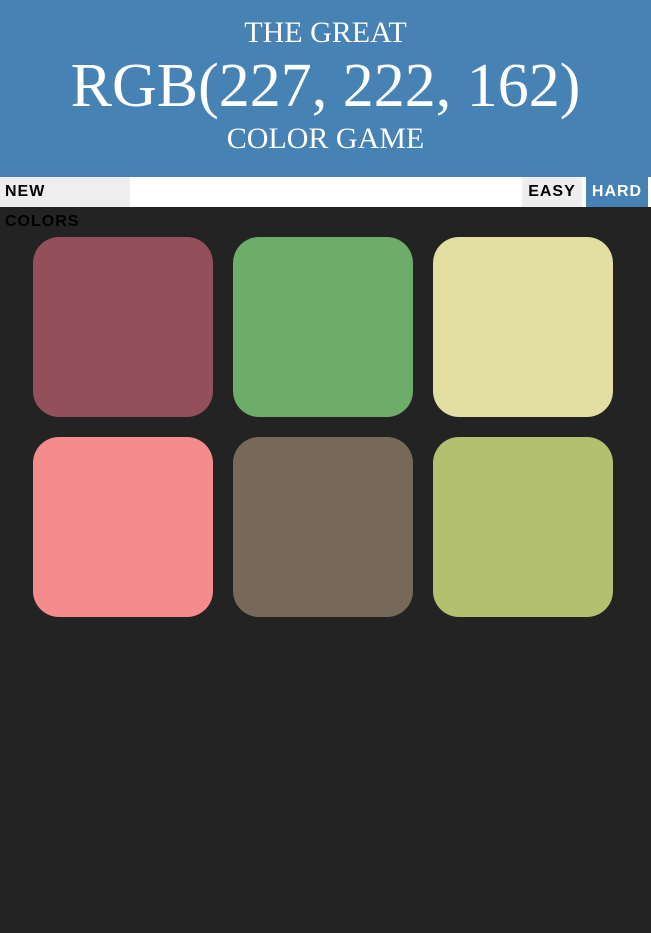 The height and width of the screenshot is (933, 651). Describe the element at coordinates (65, 203) in the screenshot. I see `new-colors-button: NEW COLORS` at that location.